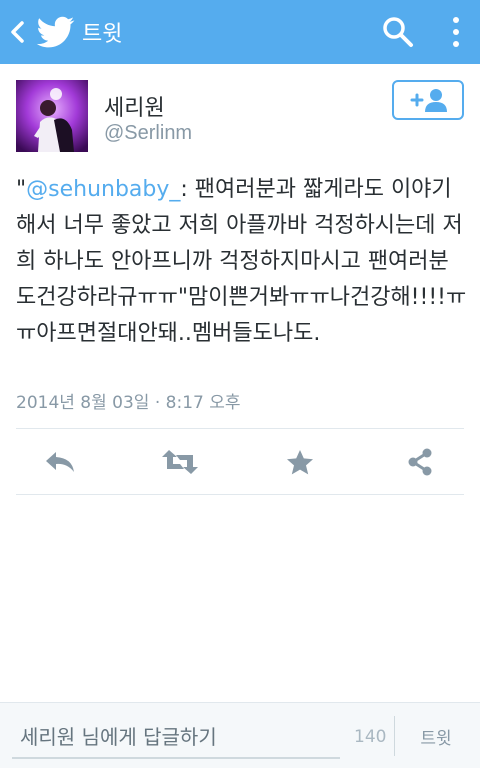  I want to click on tweet-timestamp: 2014년 8월 03일 · 8:17 오후, so click(128, 403).